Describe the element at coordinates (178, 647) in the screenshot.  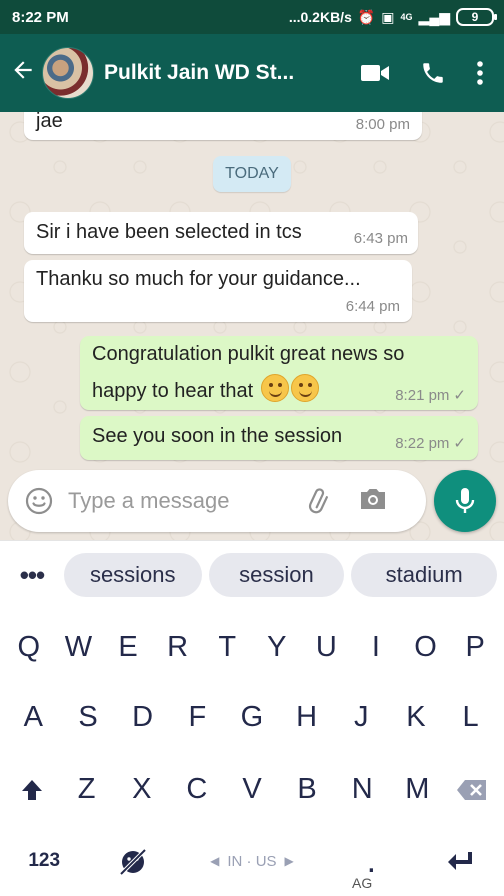
I see `key-r: R` at that location.